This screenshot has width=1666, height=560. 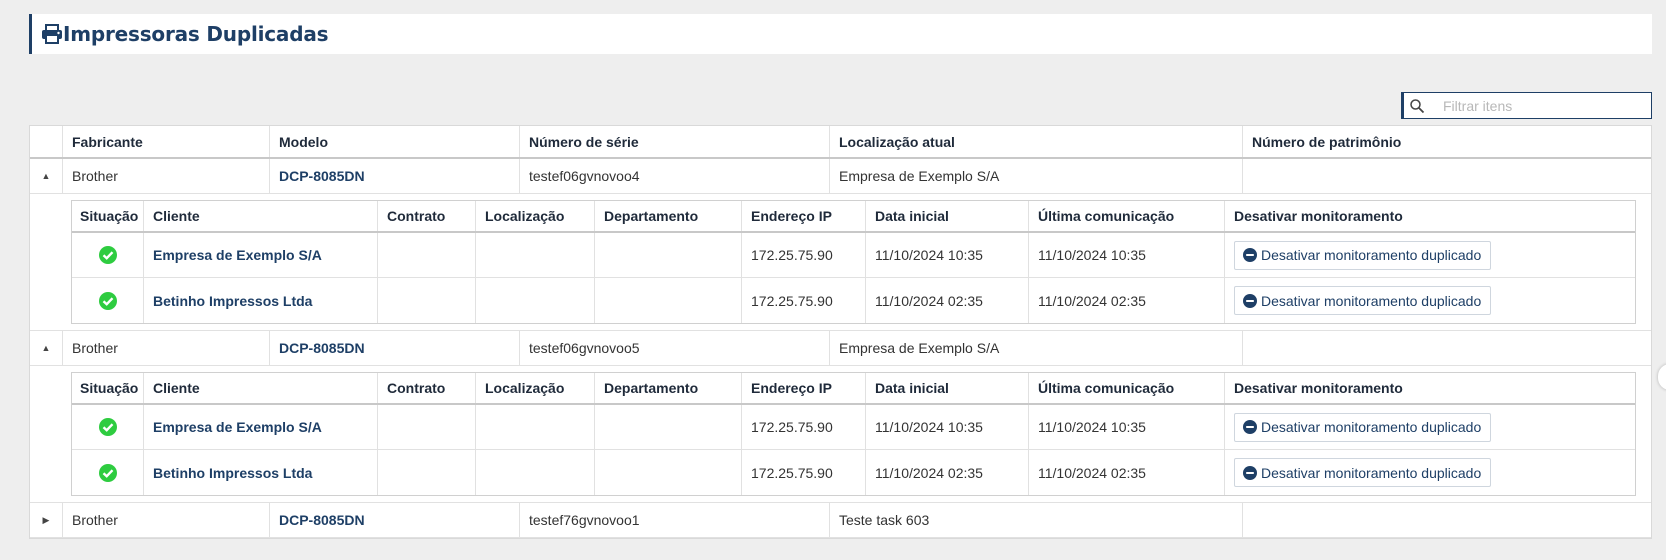 I want to click on last-communication-cell: 11/10/2024 02:35, so click(x=1127, y=472).